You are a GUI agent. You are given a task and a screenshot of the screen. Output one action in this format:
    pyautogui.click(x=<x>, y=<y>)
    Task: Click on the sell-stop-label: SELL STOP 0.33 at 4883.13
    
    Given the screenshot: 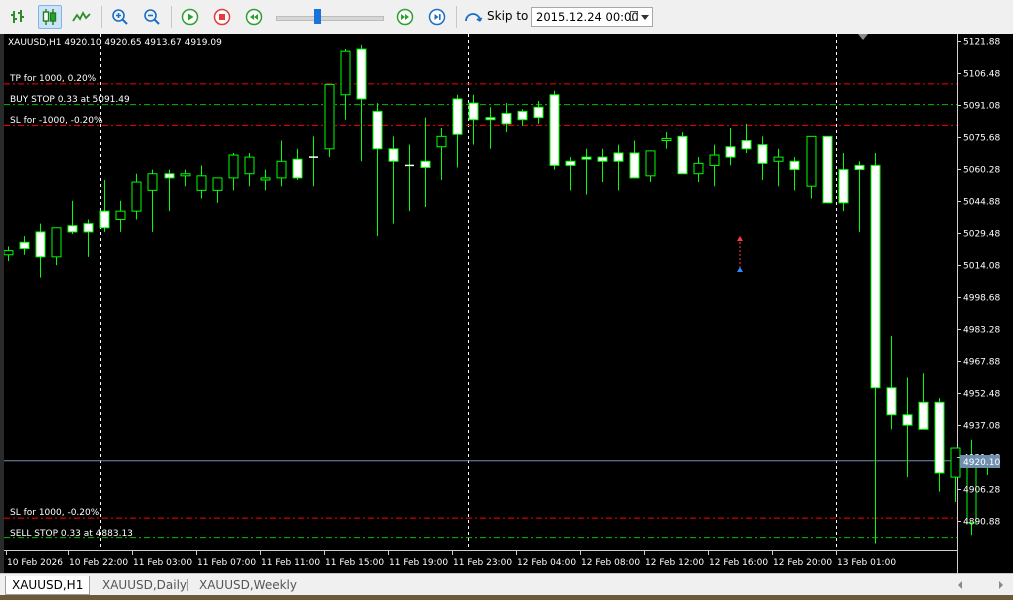 What is the action you would take?
    pyautogui.click(x=71, y=534)
    